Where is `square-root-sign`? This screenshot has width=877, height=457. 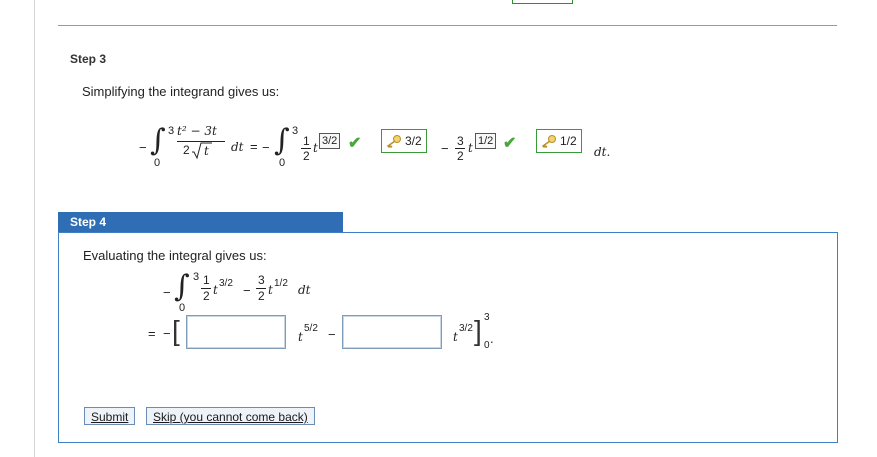
square-root-sign is located at coordinates (202, 151).